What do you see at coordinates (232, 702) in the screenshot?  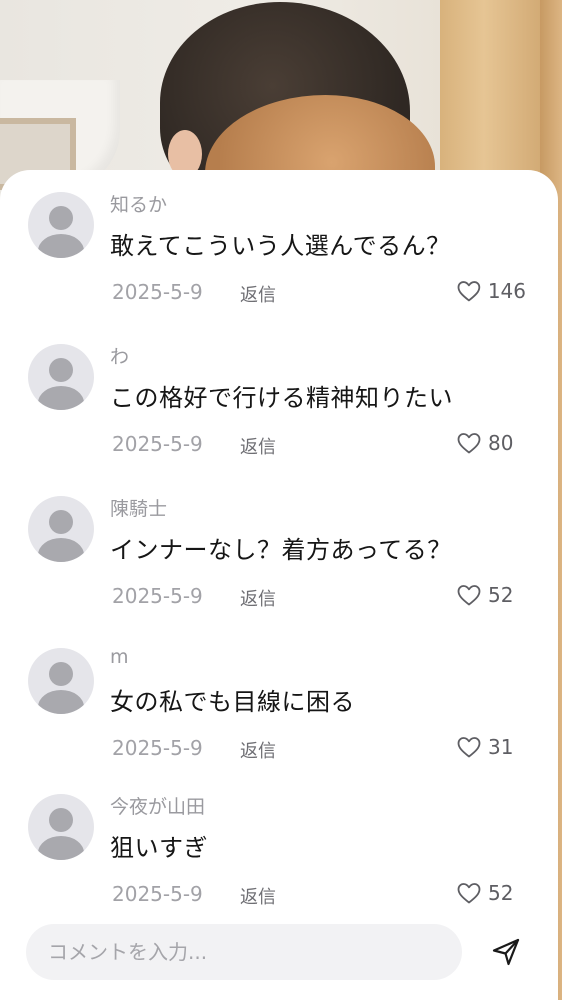 I see `comment-text: 女の私でも目線に困る` at bounding box center [232, 702].